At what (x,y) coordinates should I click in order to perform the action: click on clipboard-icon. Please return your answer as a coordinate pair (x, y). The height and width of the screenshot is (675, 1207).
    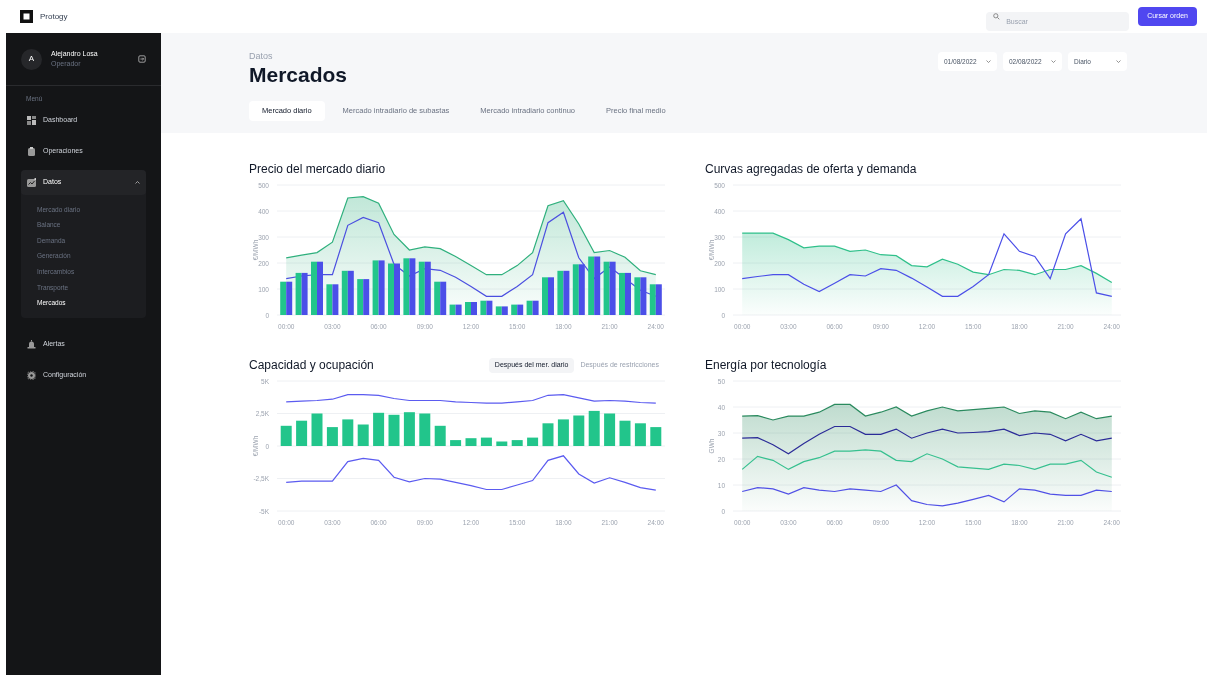
    Looking at the image, I should click on (31, 151).